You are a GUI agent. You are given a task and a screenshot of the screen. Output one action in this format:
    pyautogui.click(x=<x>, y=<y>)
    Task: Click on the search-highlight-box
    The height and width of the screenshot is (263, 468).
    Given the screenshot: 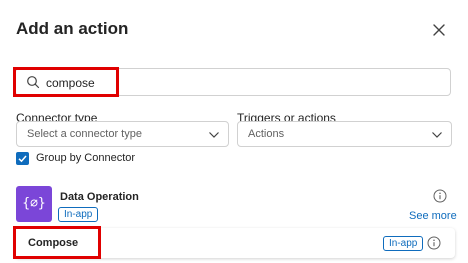 What is the action you would take?
    pyautogui.click(x=66, y=82)
    